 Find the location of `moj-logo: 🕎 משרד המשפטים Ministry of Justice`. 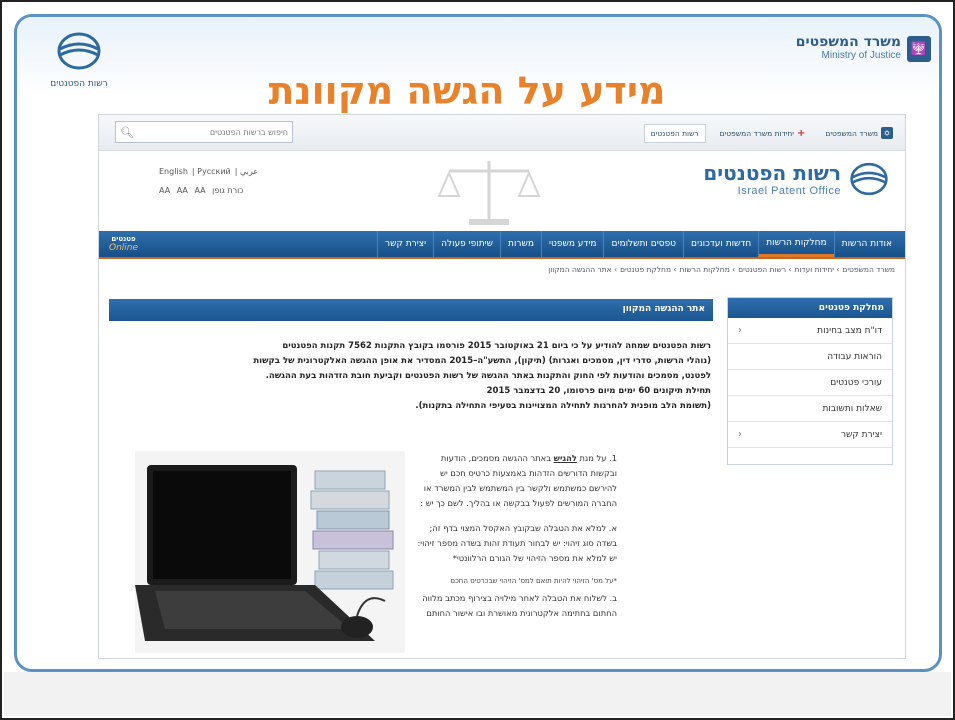

moj-logo: 🕎 משרד המשפטים Ministry of Justice is located at coordinates (856, 49).